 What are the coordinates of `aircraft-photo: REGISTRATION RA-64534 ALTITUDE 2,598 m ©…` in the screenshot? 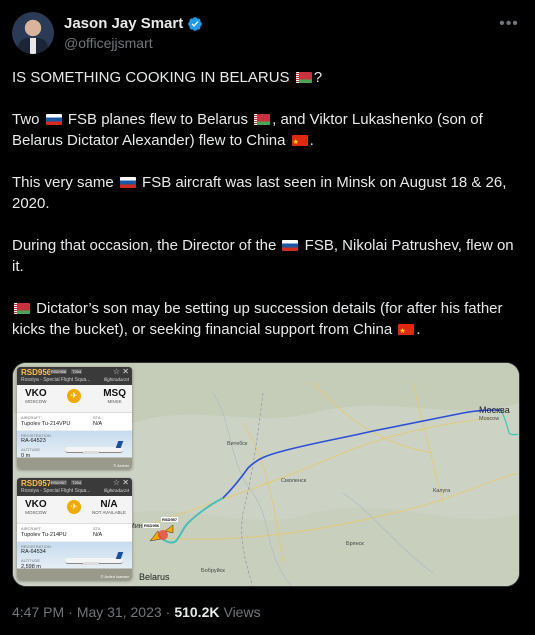 It's located at (74, 561).